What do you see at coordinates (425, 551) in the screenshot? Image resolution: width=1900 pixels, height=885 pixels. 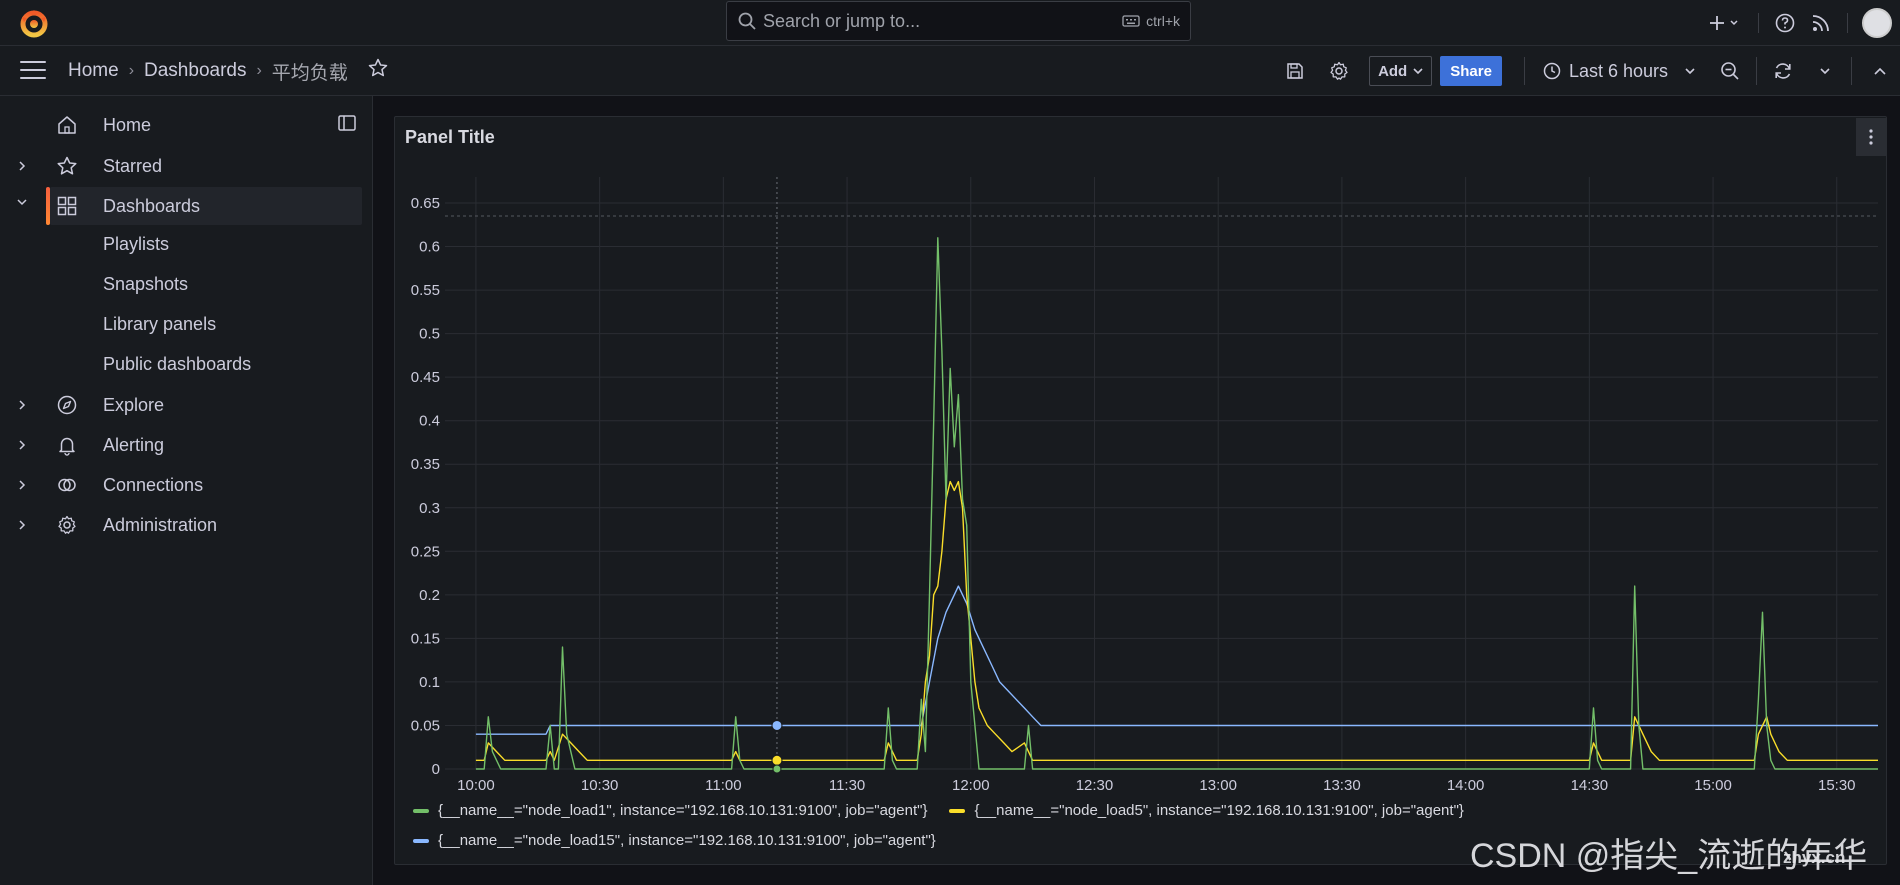 I see `y-tick-label: 0.25` at bounding box center [425, 551].